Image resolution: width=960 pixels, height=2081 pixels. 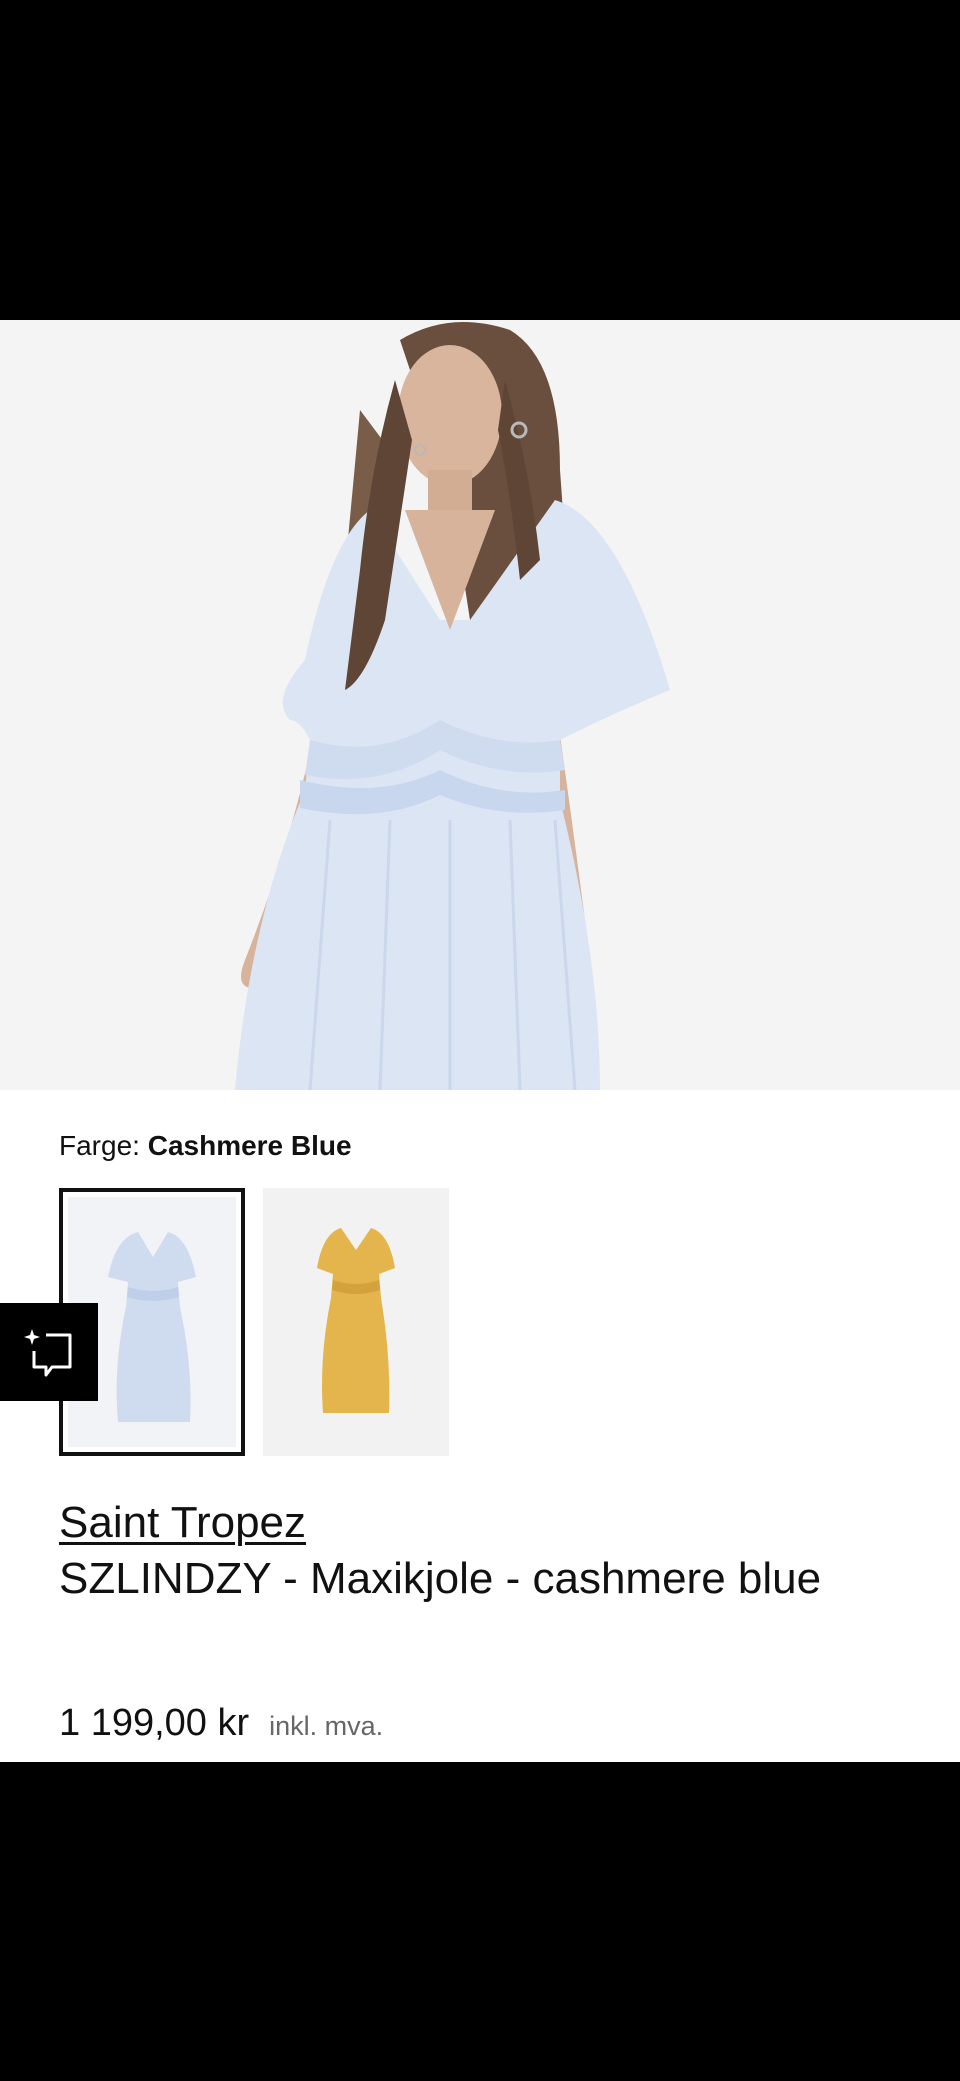 I want to click on price-row: 1 199,00 kr inkl. mva., so click(x=221, y=1723).